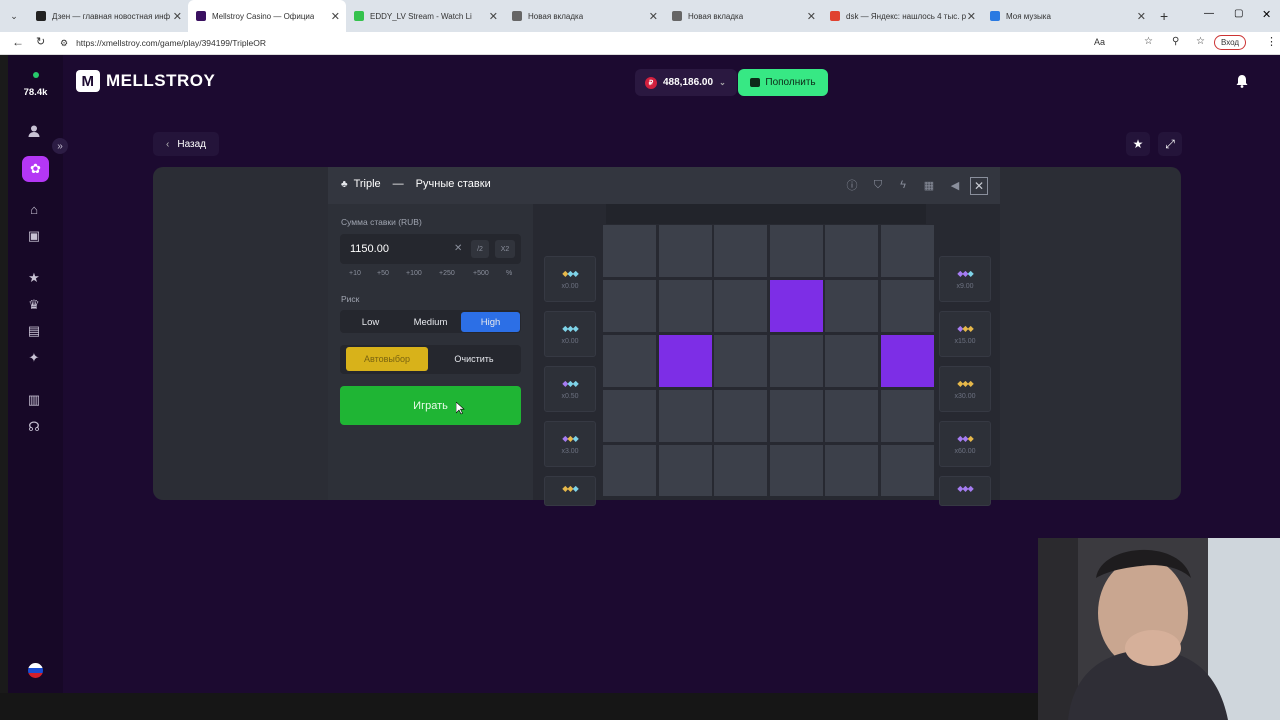 The image size is (1280, 720). What do you see at coordinates (34, 427) in the screenshot?
I see `support-icon: ☊` at bounding box center [34, 427].